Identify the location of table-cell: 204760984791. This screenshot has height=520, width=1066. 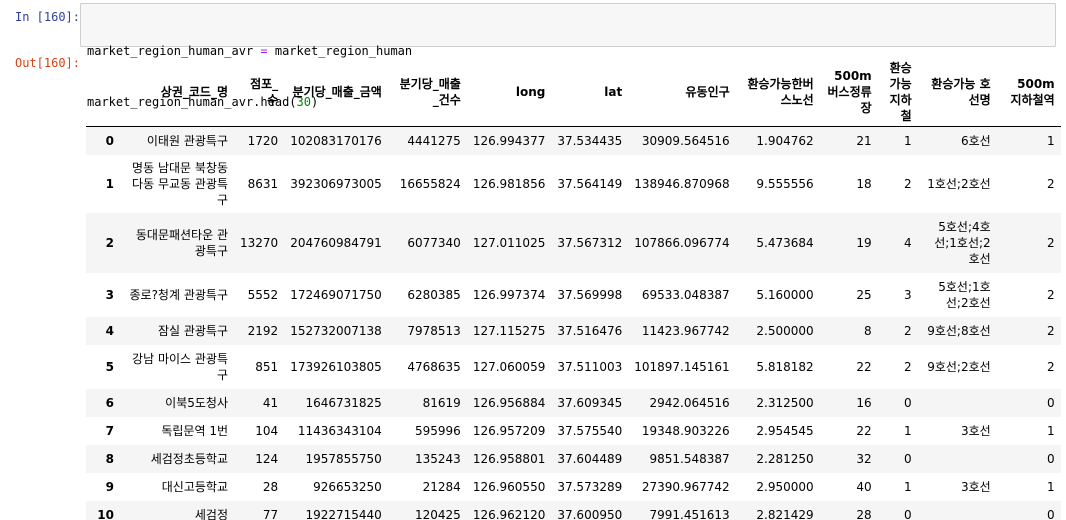
(336, 242).